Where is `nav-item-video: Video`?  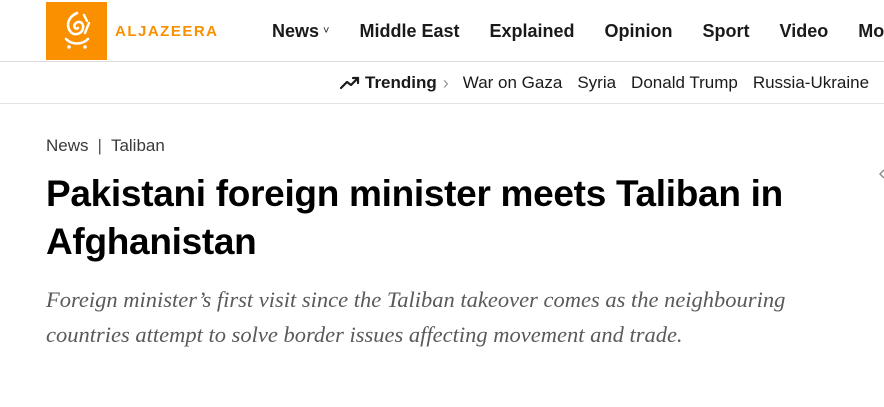 nav-item-video: Video is located at coordinates (804, 31).